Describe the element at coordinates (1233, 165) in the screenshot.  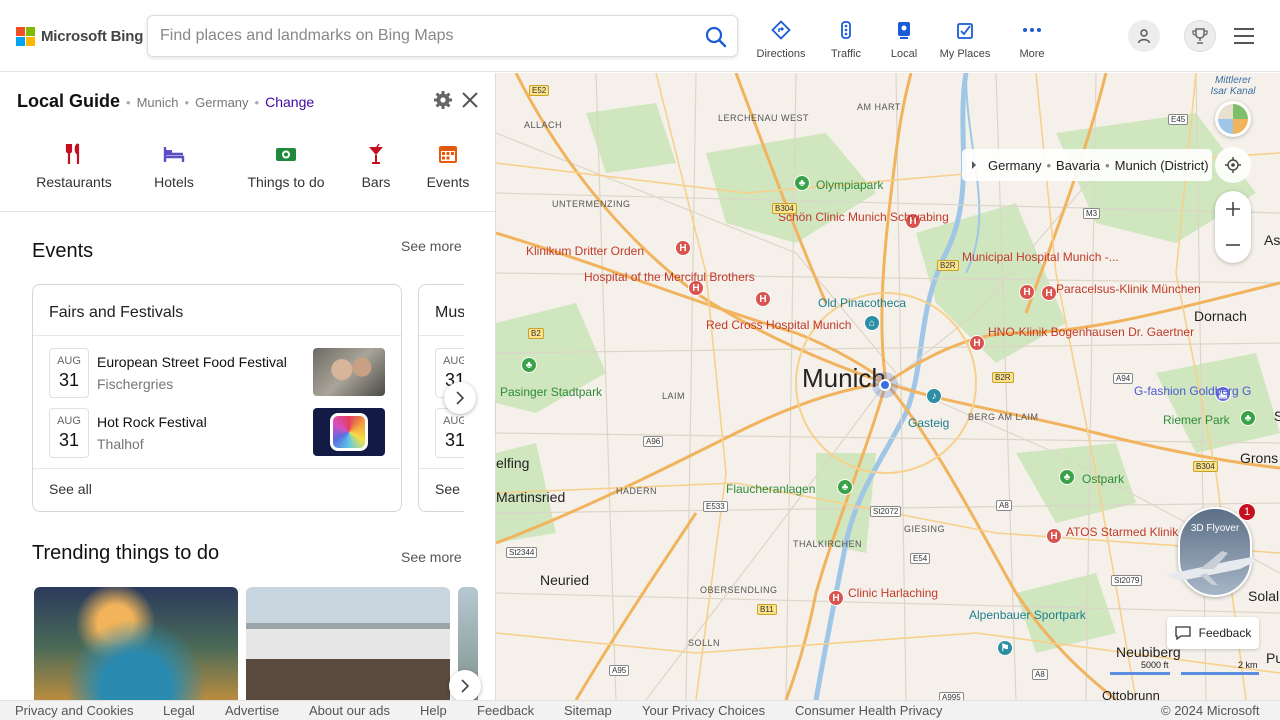
I see `locate-me-button` at that location.